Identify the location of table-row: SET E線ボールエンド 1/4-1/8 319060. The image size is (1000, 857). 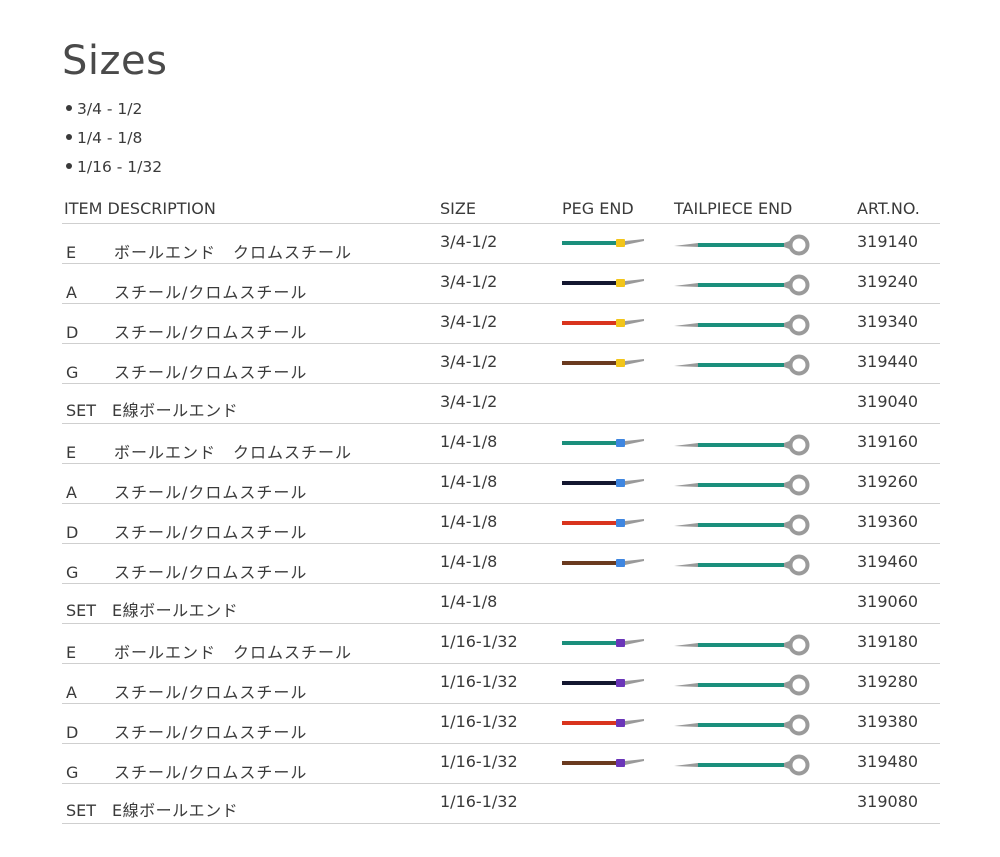
(501, 604).